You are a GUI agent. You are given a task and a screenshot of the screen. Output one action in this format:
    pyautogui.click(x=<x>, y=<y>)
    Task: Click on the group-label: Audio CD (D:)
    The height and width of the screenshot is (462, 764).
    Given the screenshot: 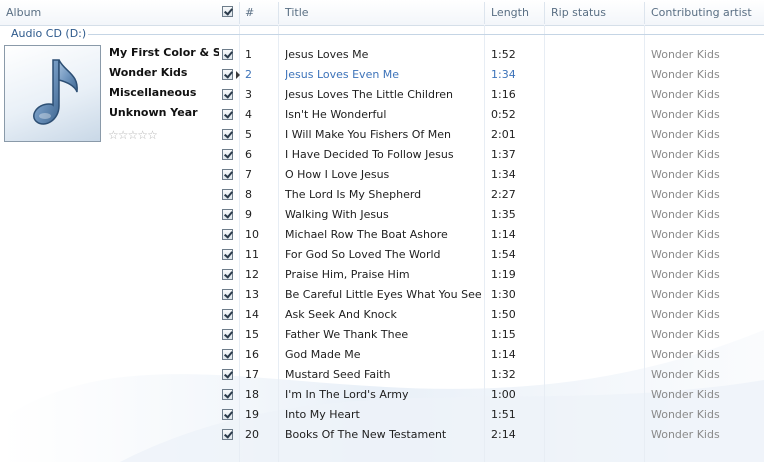 What is the action you would take?
    pyautogui.click(x=49, y=33)
    